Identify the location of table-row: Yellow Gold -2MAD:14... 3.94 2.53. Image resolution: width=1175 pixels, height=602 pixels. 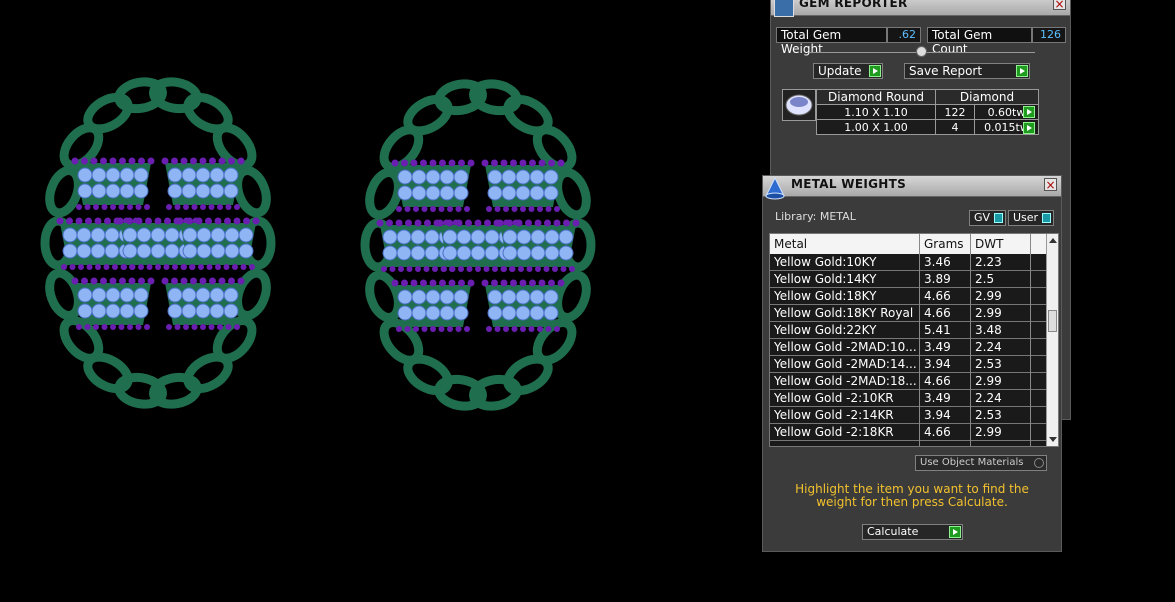
(908, 364).